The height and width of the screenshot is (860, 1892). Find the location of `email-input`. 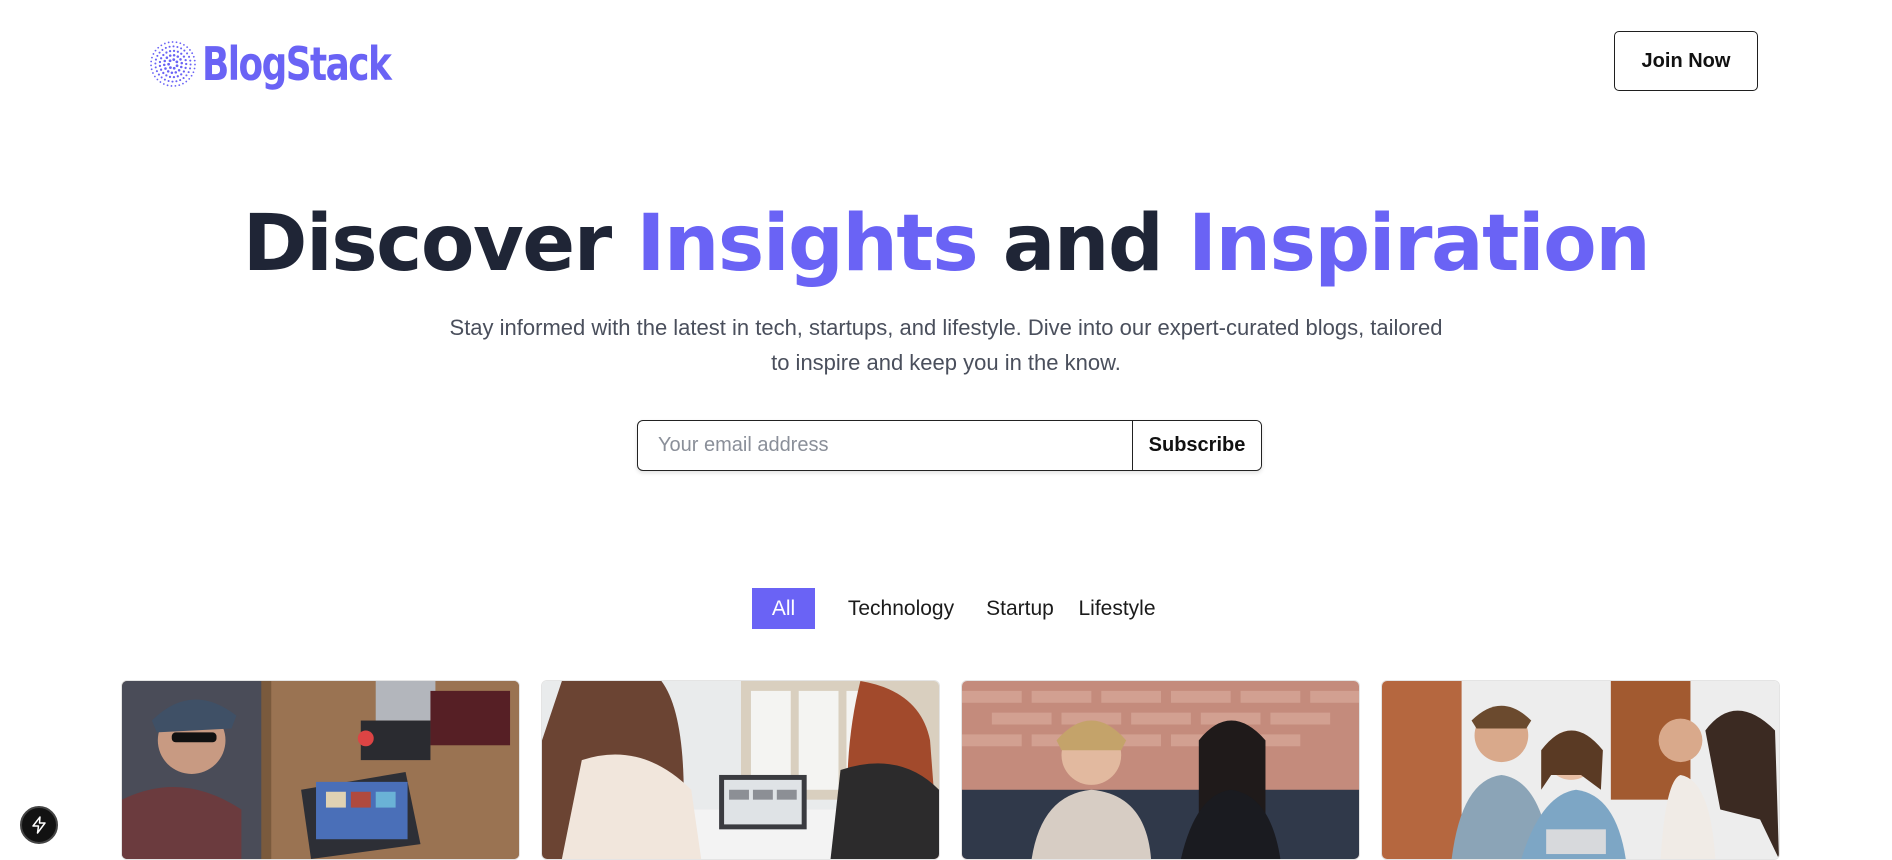

email-input is located at coordinates (885, 445).